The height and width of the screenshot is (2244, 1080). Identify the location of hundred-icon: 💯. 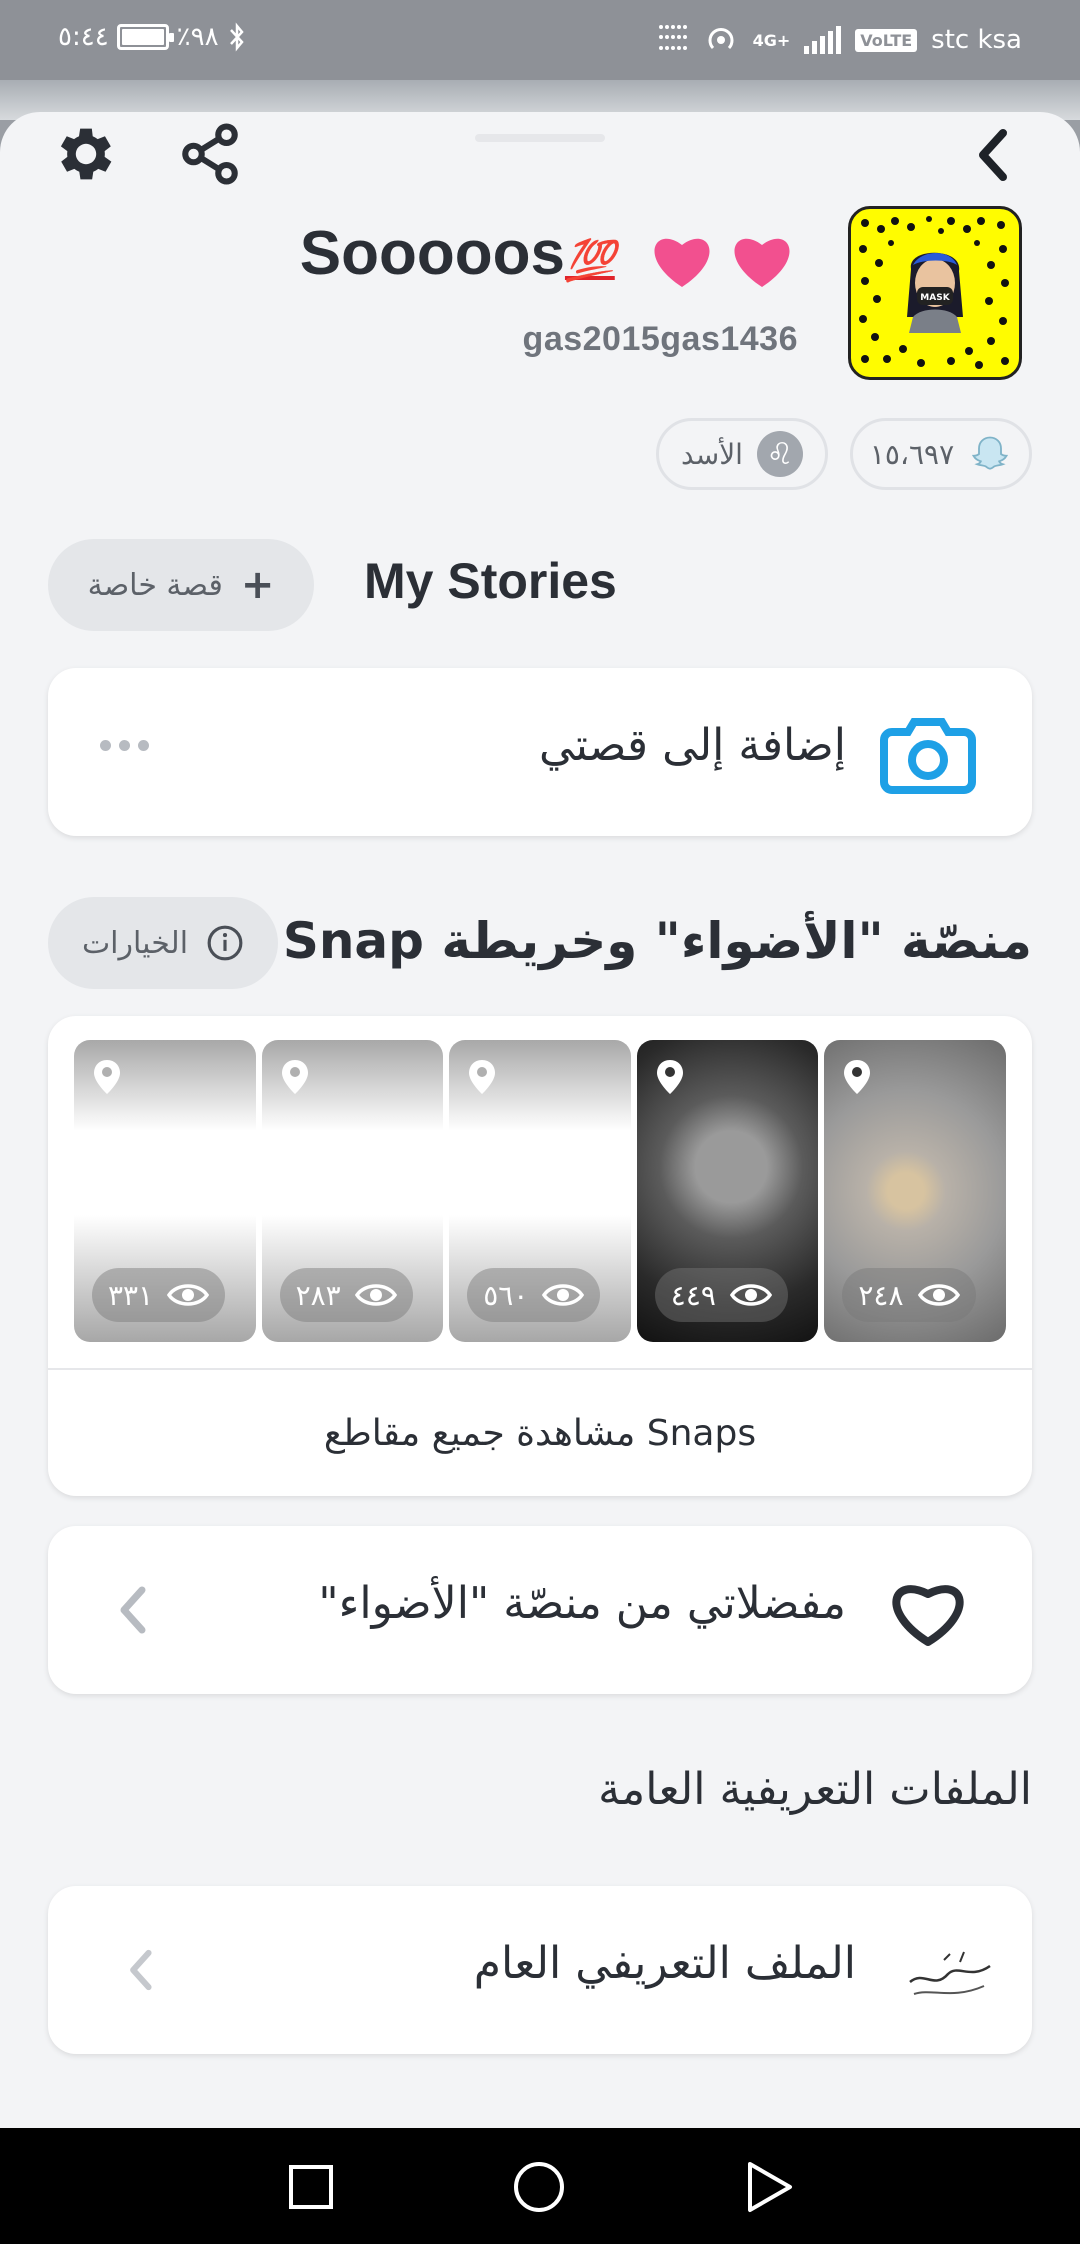
(589, 261).